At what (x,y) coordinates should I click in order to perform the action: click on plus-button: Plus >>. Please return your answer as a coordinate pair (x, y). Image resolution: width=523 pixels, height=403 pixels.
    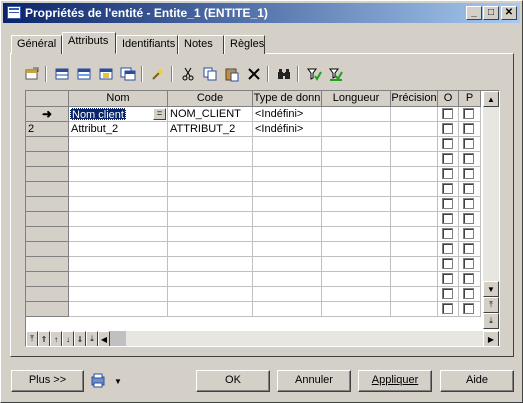
    Looking at the image, I should click on (47, 381).